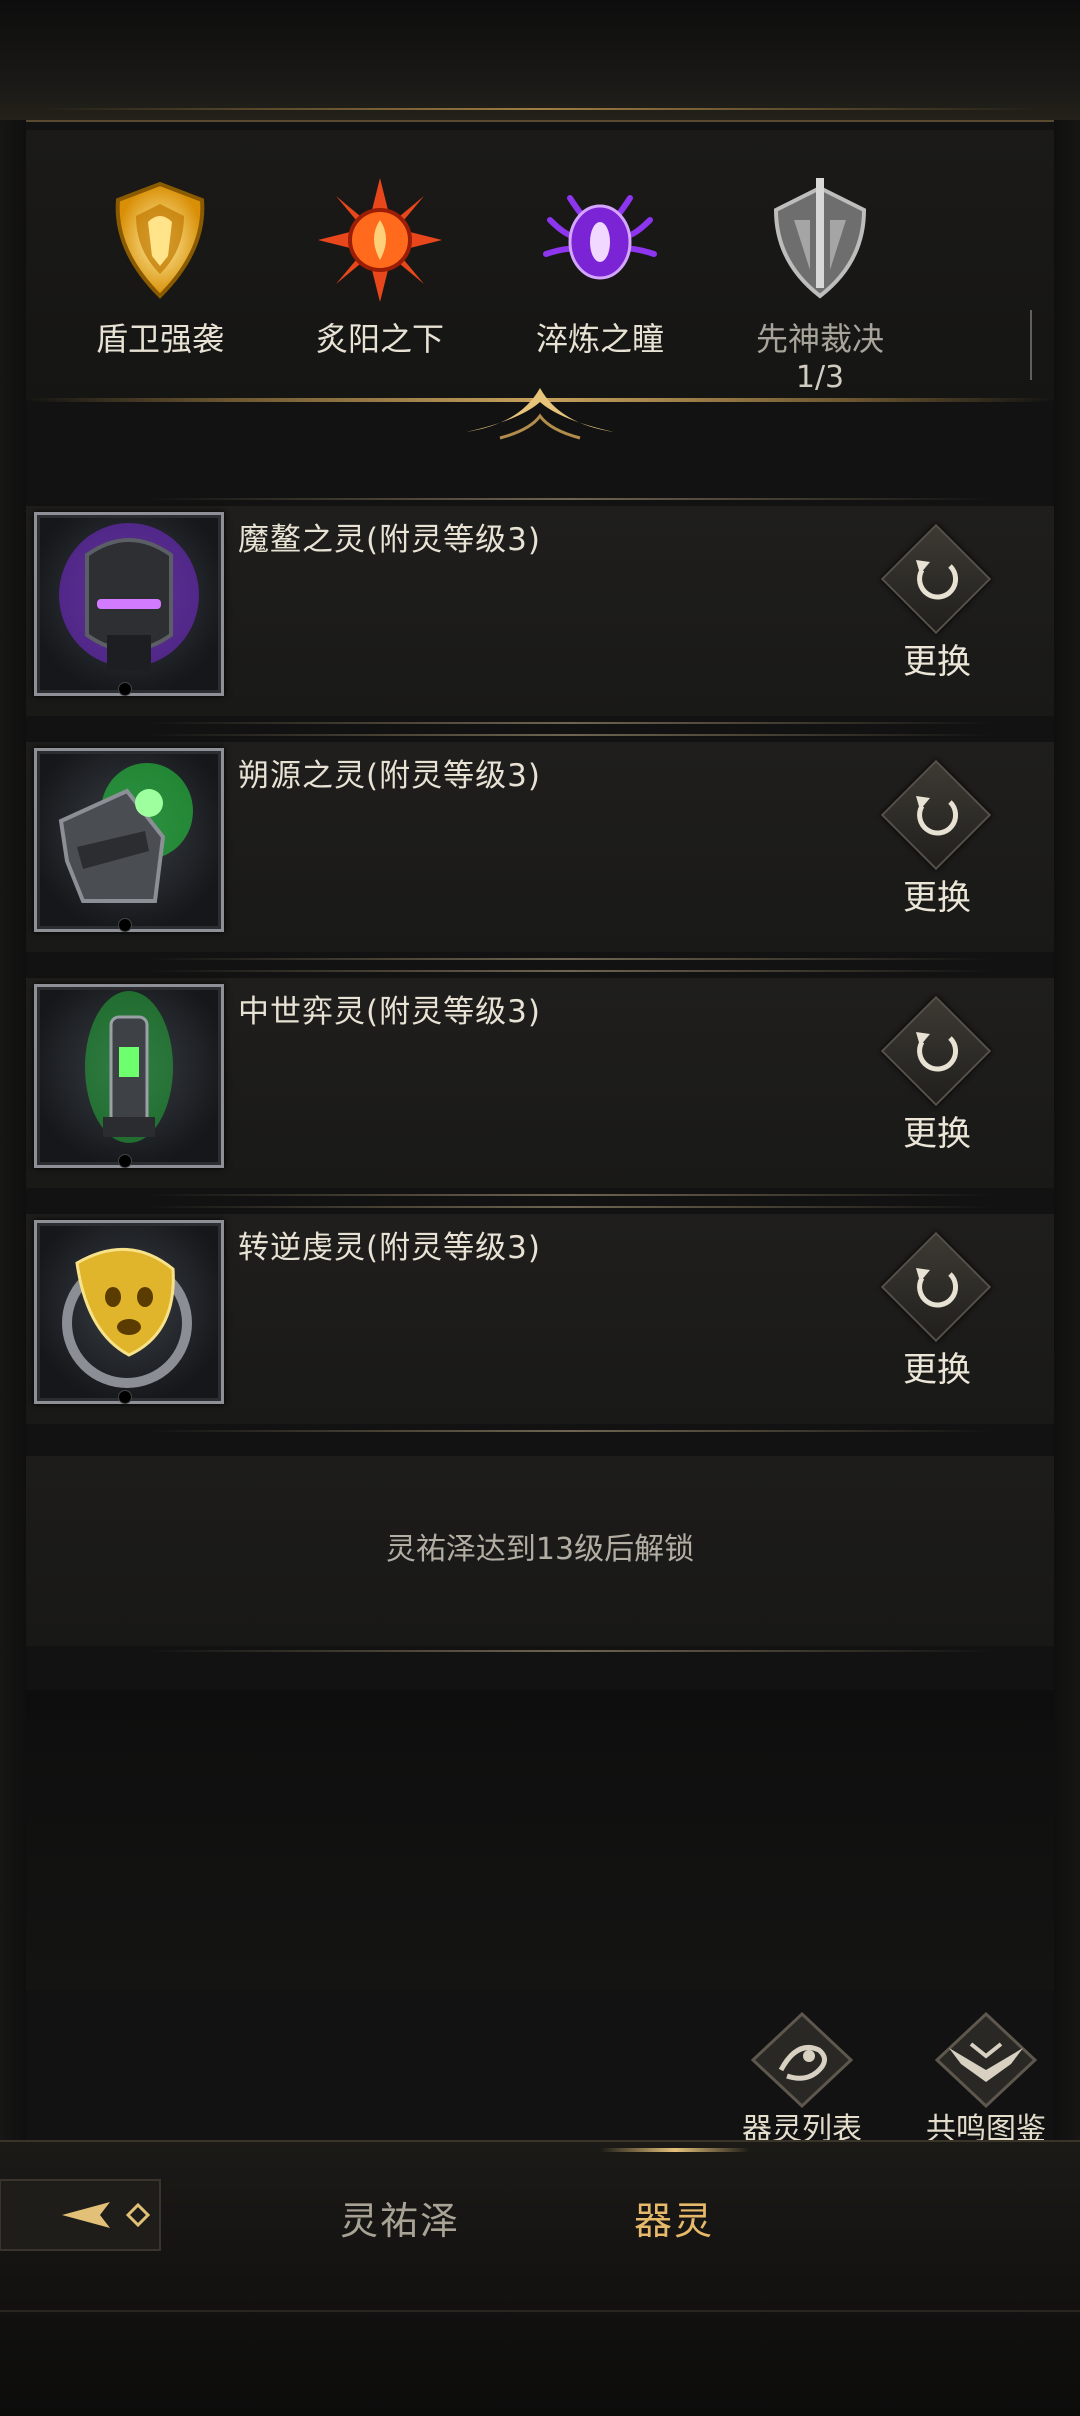 This screenshot has width=1080, height=2416. What do you see at coordinates (540, 611) in the screenshot?
I see `spirit-slot: 魔鳌之灵(附灵等级3) 更换` at bounding box center [540, 611].